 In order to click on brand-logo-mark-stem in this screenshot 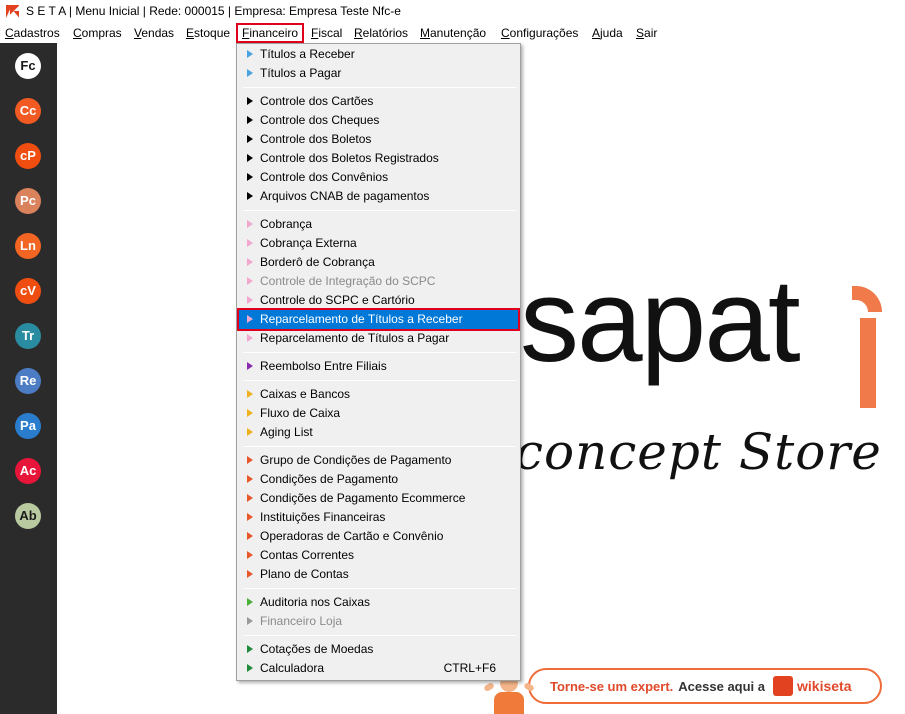, I will do `click(868, 363)`.